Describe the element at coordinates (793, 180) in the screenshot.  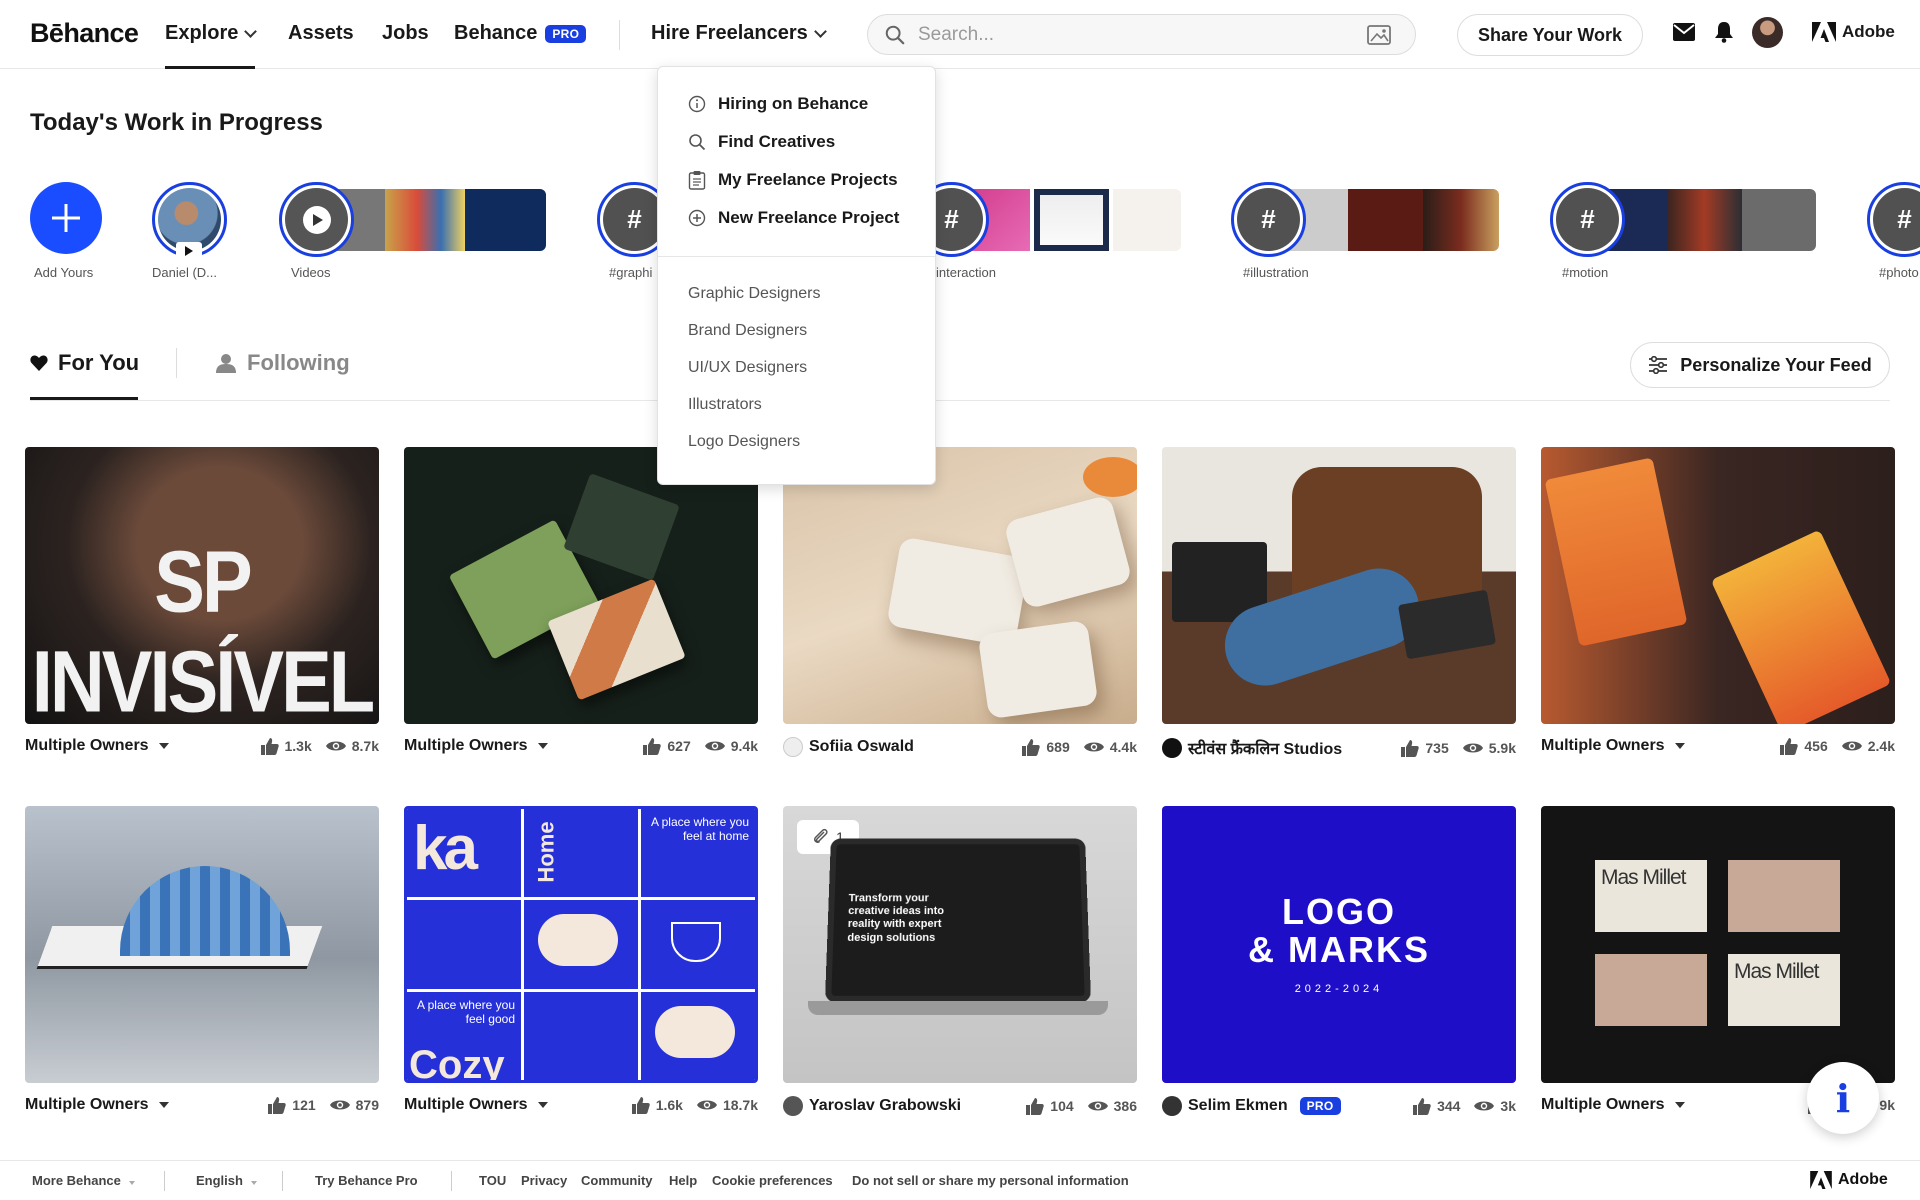
I see `menu-item-my-freelance-projects: My Freelance Projects` at that location.